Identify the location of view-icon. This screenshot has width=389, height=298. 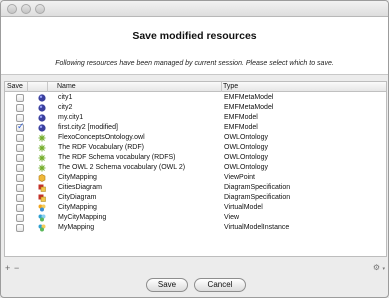
(42, 218).